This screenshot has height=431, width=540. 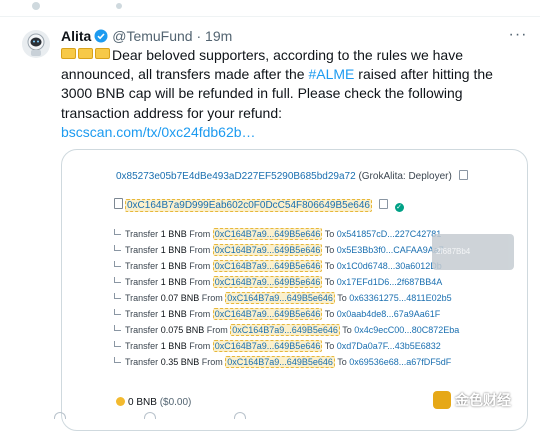 What do you see at coordinates (405, 176) in the screenshot?
I see `deployer-label: (GrokAlita: Deployer)` at bounding box center [405, 176].